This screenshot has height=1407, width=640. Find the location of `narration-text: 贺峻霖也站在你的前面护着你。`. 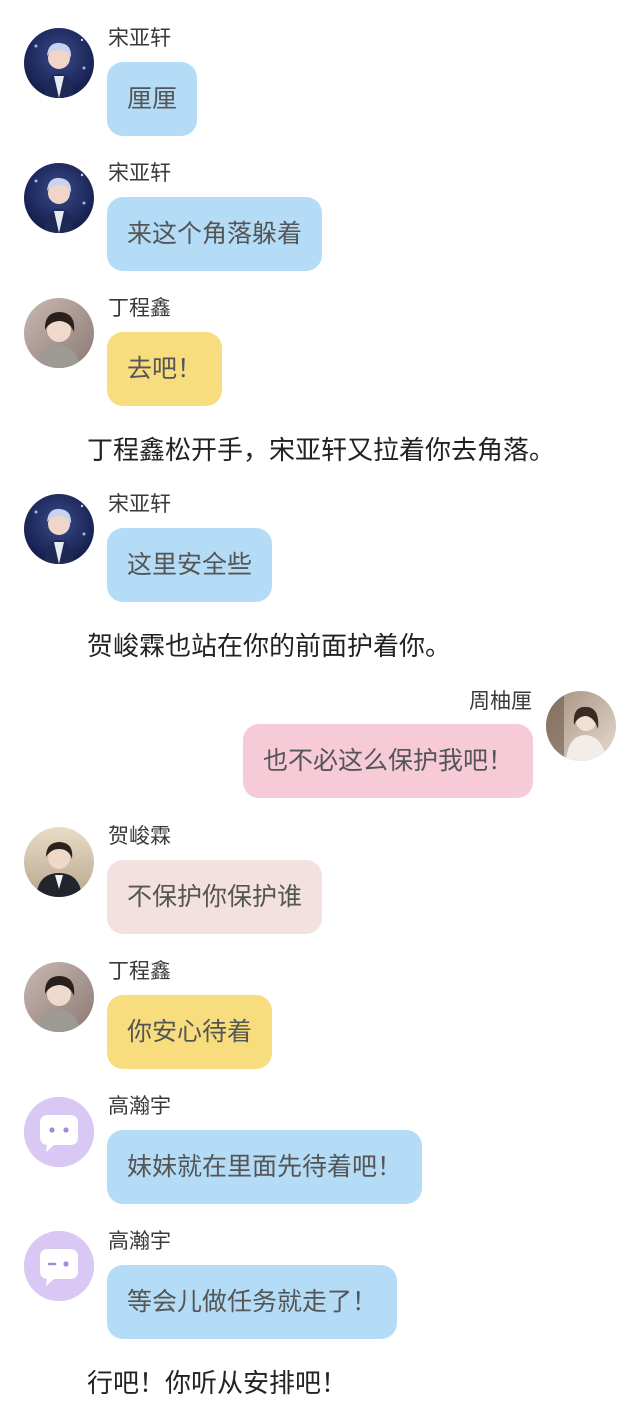

narration-text: 贺峻霖也站在你的前面护着你。 is located at coordinates (269, 647).